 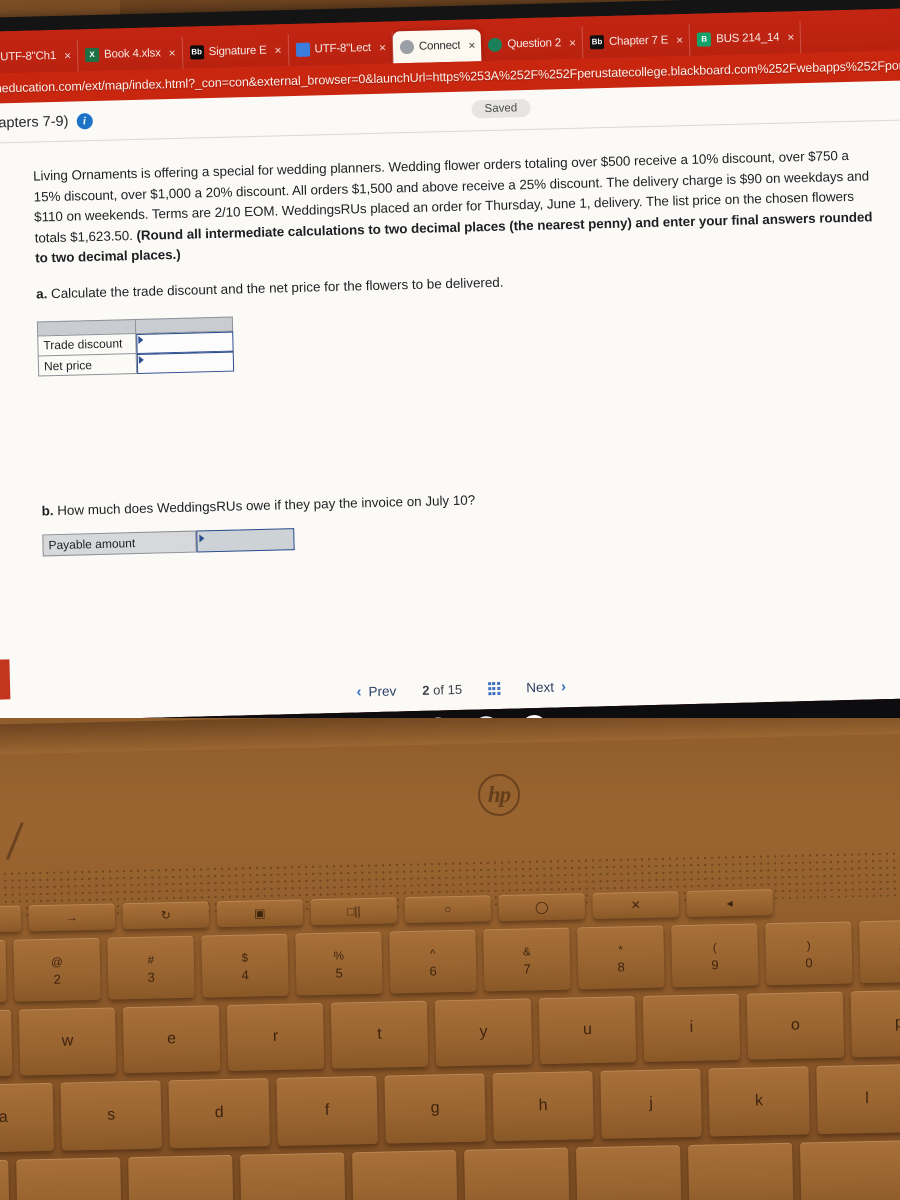 What do you see at coordinates (691, 1027) in the screenshot?
I see `key-letter-7: i` at bounding box center [691, 1027].